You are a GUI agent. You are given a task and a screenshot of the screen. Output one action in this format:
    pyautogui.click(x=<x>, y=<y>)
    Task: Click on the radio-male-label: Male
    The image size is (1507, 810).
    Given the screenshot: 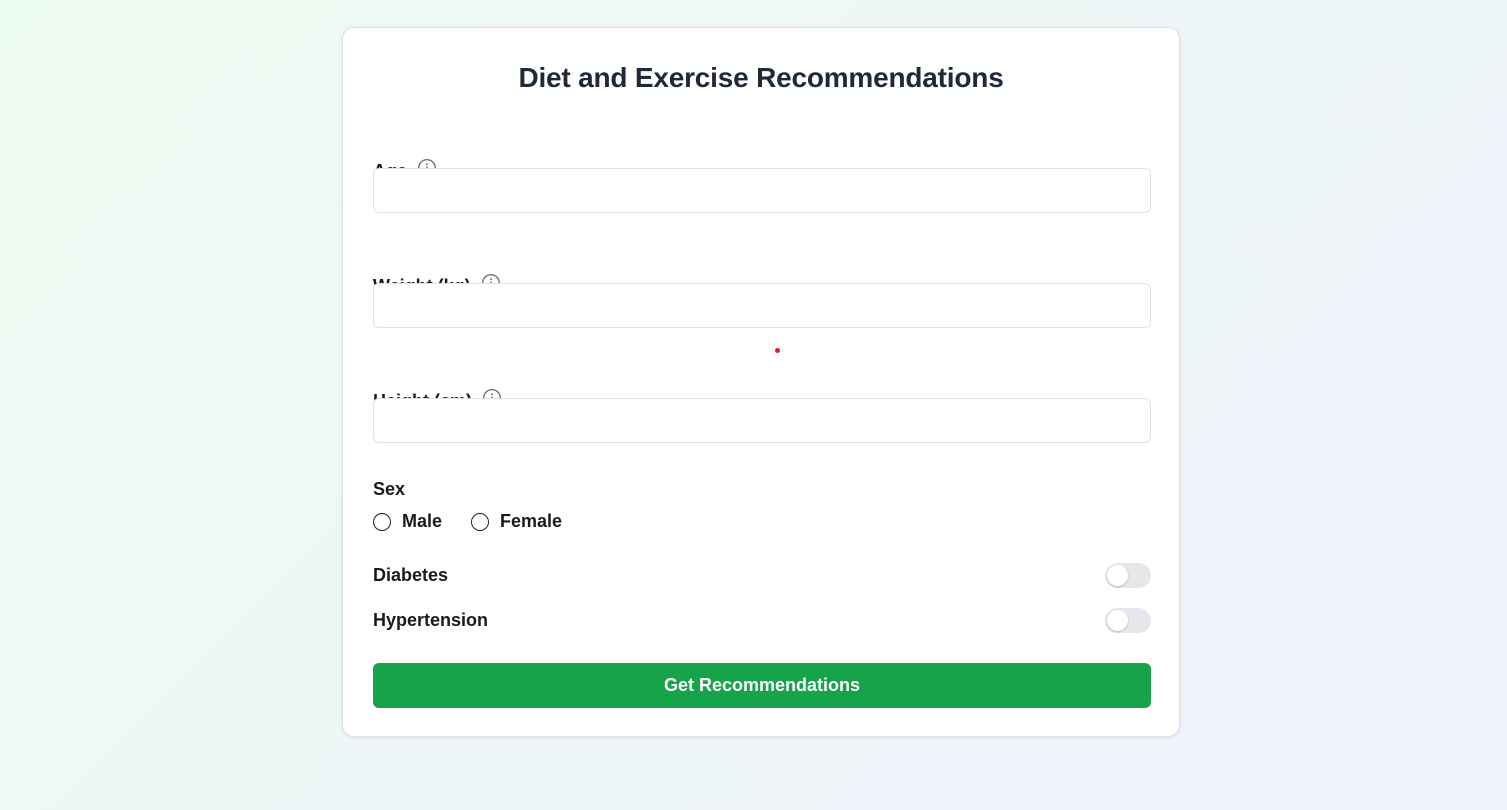 What is the action you would take?
    pyautogui.click(x=422, y=521)
    